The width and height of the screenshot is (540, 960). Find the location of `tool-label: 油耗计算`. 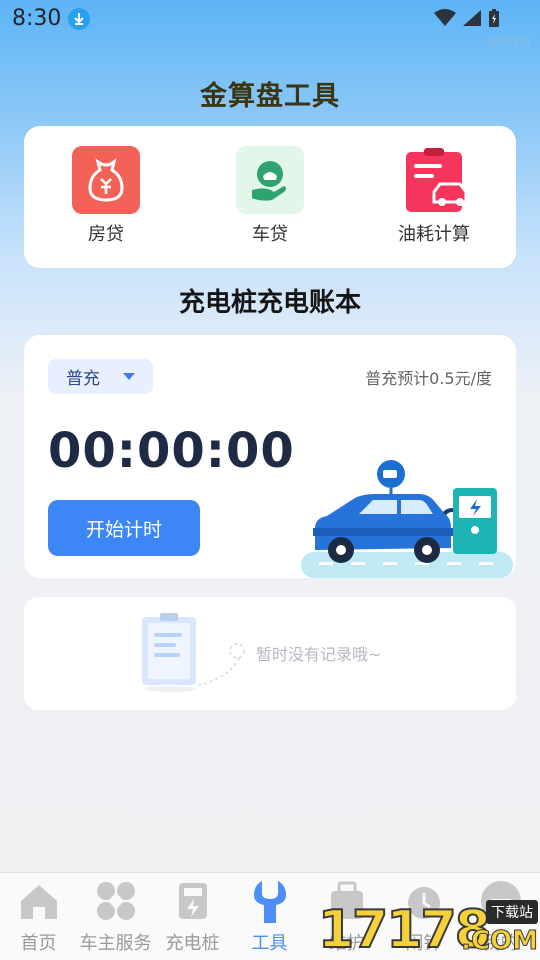

tool-label: 油耗计算 is located at coordinates (434, 234).